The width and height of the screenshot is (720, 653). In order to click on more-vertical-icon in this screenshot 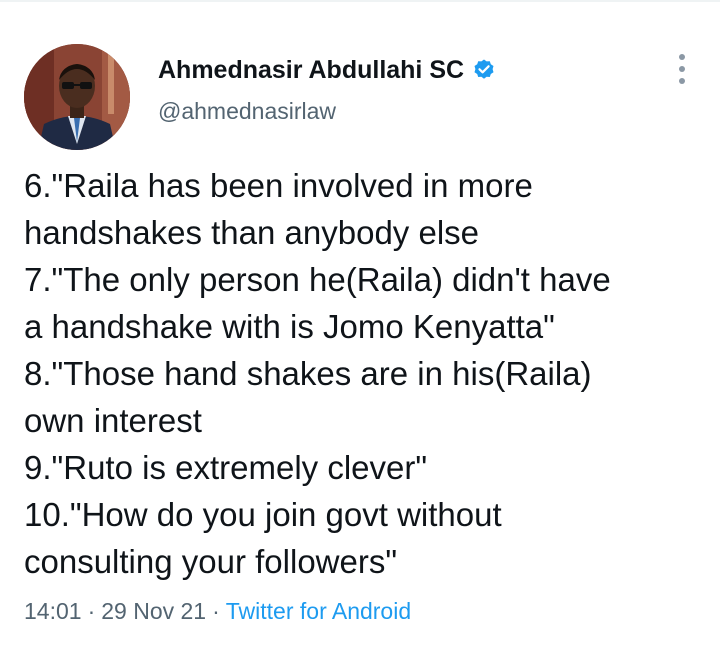, I will do `click(682, 69)`.